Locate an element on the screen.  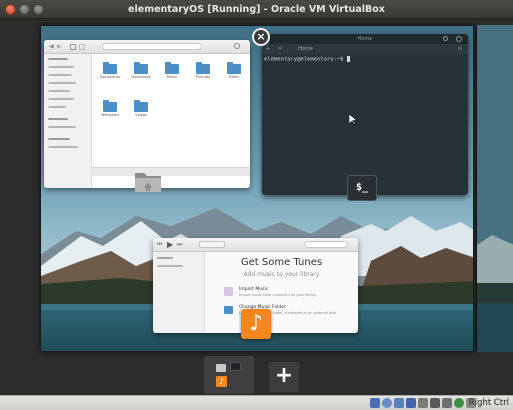
wallpaper-image is located at coordinates (495, 188).